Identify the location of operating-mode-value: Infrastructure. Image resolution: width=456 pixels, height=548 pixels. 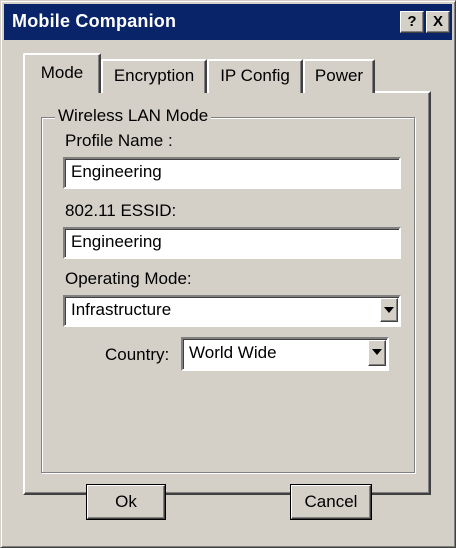
(121, 309).